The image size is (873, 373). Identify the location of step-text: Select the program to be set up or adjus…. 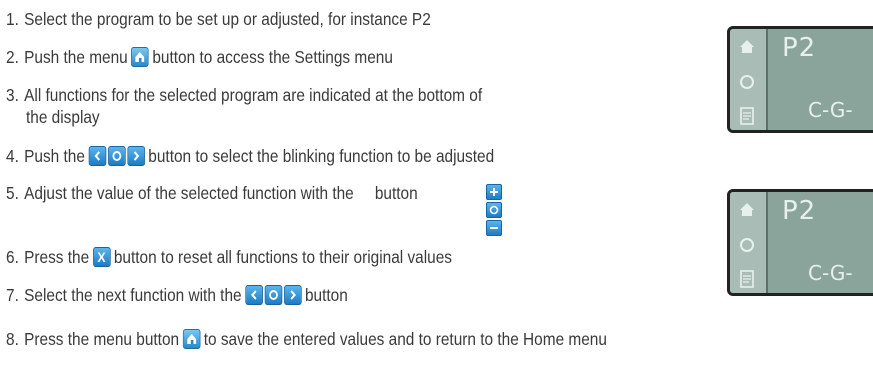
(227, 19).